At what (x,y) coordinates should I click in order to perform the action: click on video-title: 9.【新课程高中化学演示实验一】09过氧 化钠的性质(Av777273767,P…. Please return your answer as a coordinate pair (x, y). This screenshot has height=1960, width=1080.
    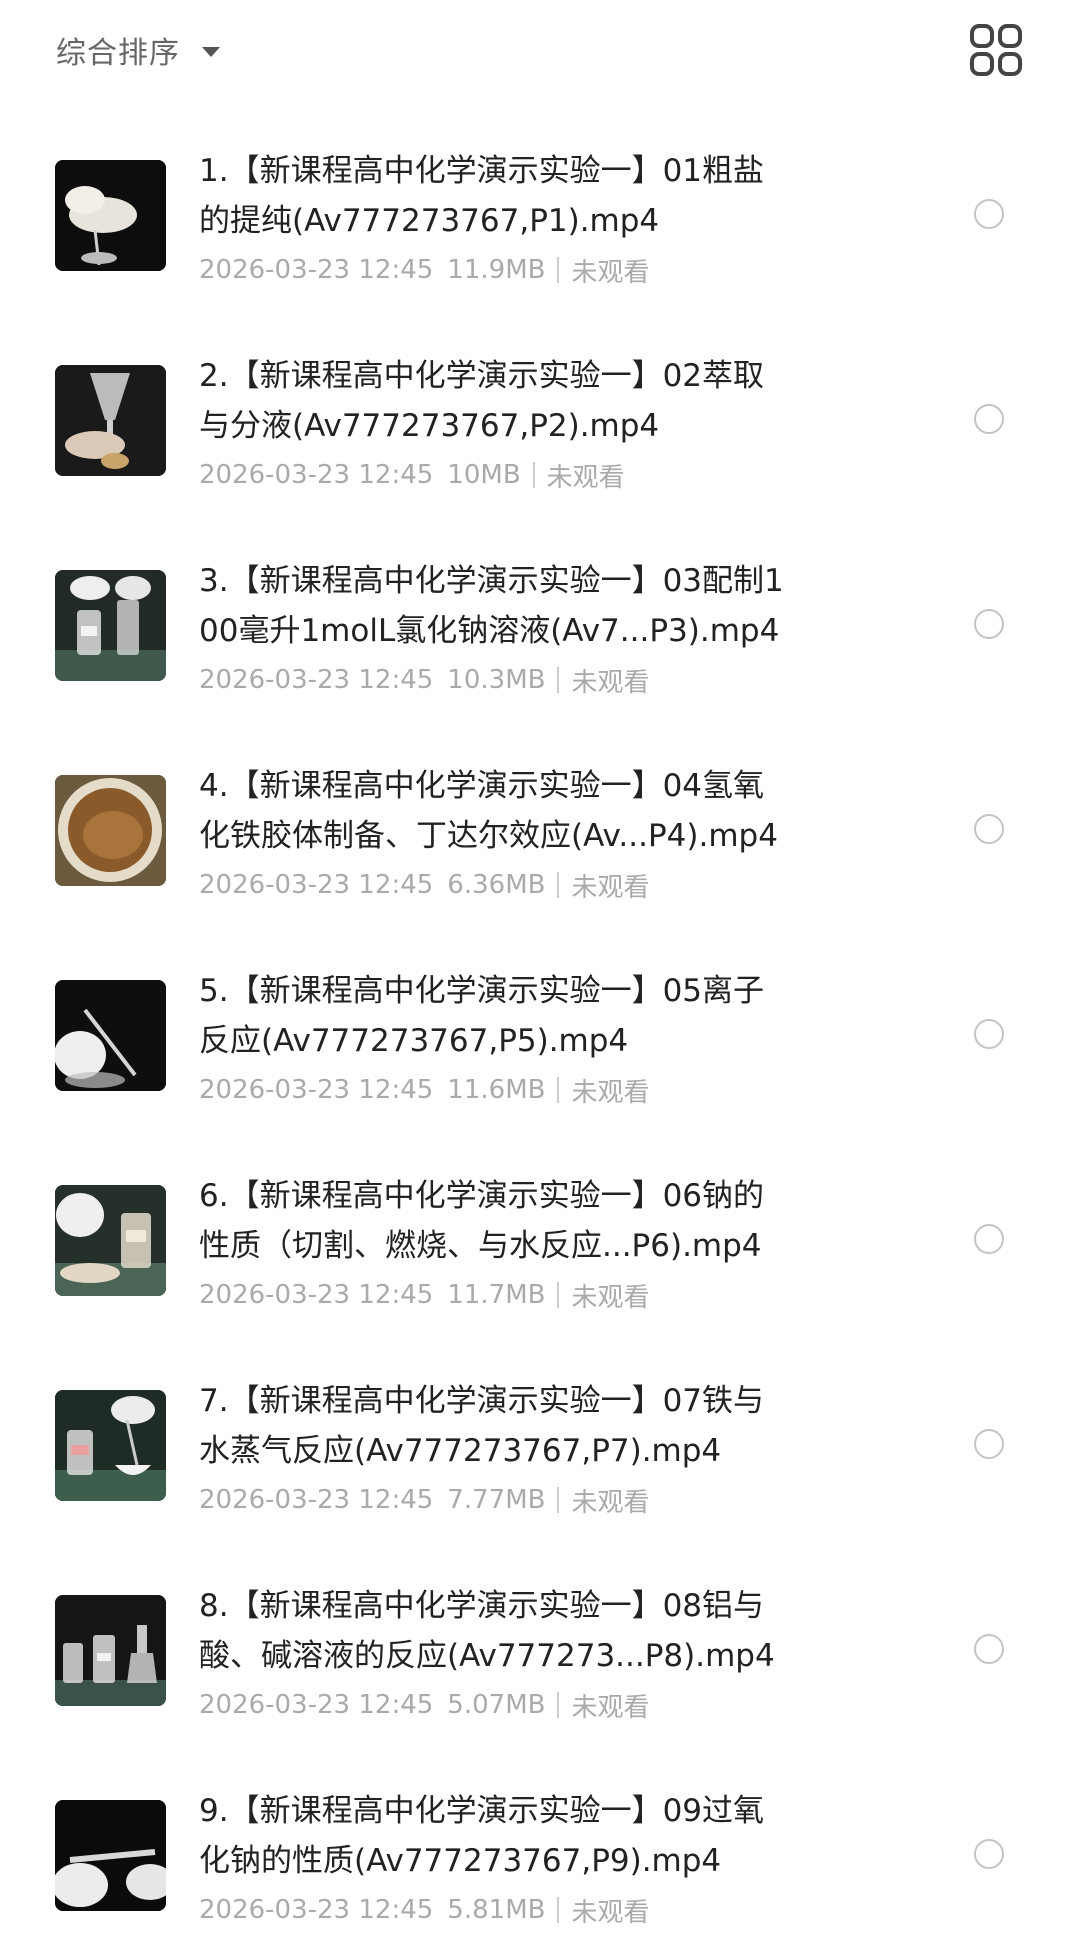
    Looking at the image, I should click on (482, 1836).